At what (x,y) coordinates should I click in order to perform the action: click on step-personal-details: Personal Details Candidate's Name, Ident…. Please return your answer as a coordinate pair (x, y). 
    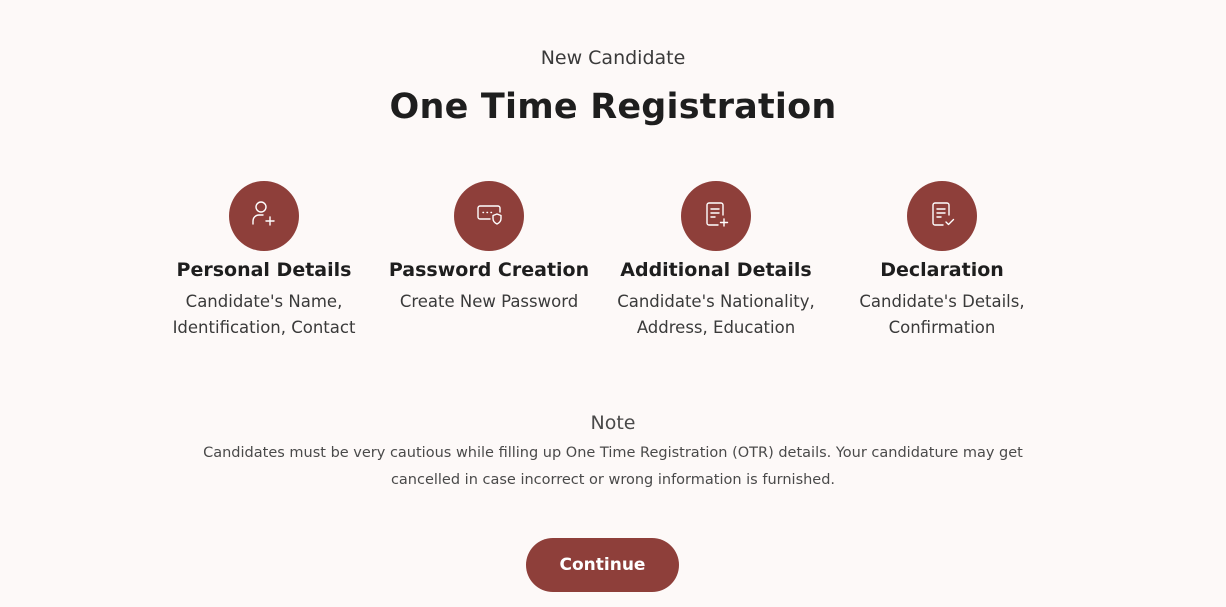
    Looking at the image, I should click on (264, 260).